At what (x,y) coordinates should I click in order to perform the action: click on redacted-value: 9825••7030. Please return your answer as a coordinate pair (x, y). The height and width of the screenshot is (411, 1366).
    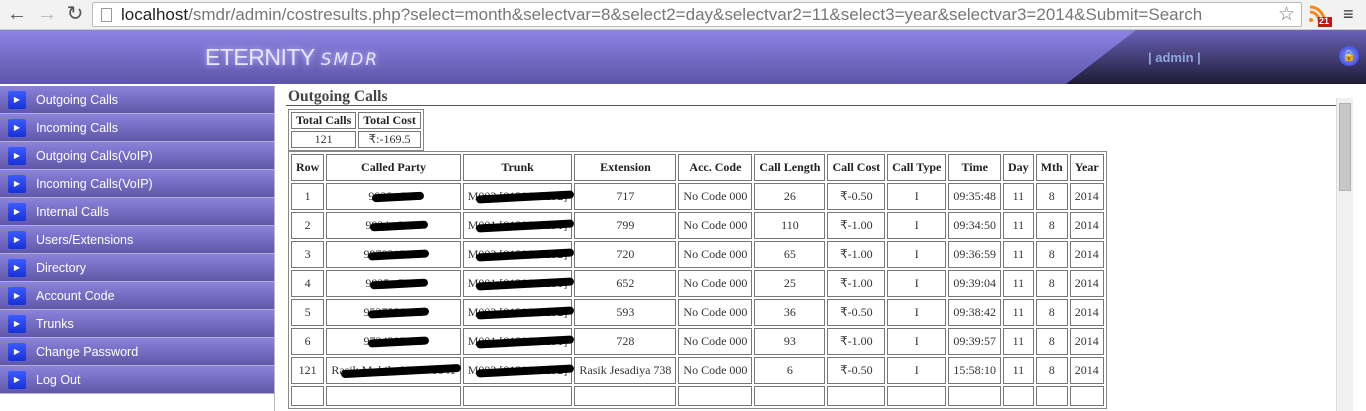
    Looking at the image, I should click on (393, 283).